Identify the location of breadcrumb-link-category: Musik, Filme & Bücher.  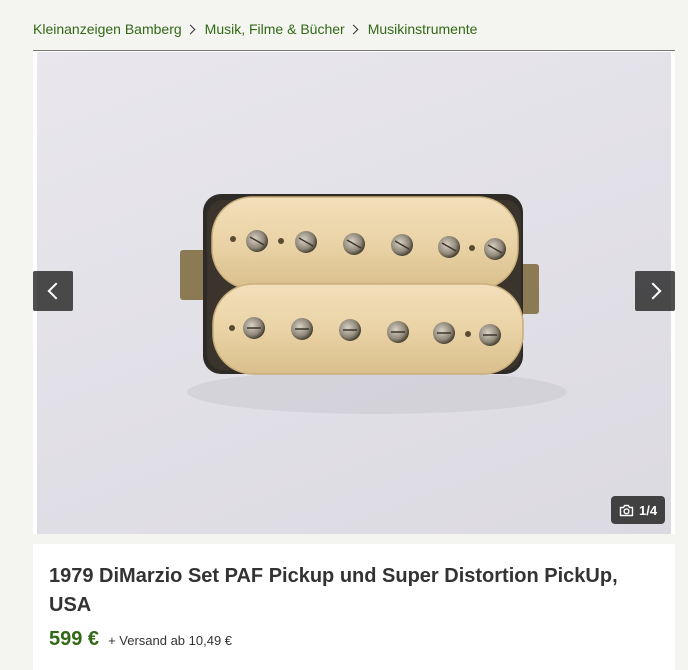
(275, 29).